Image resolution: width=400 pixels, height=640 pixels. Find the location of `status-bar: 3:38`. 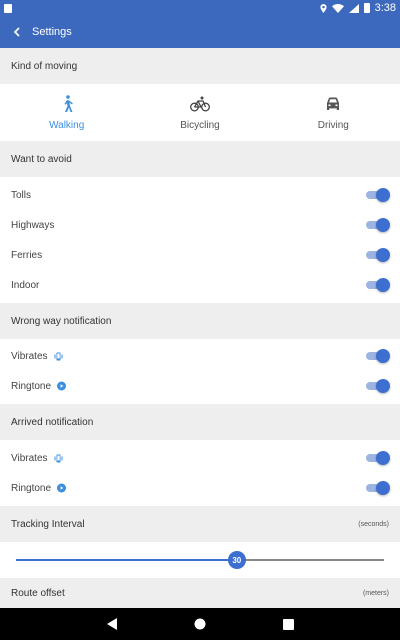

status-bar: 3:38 is located at coordinates (200, 8).